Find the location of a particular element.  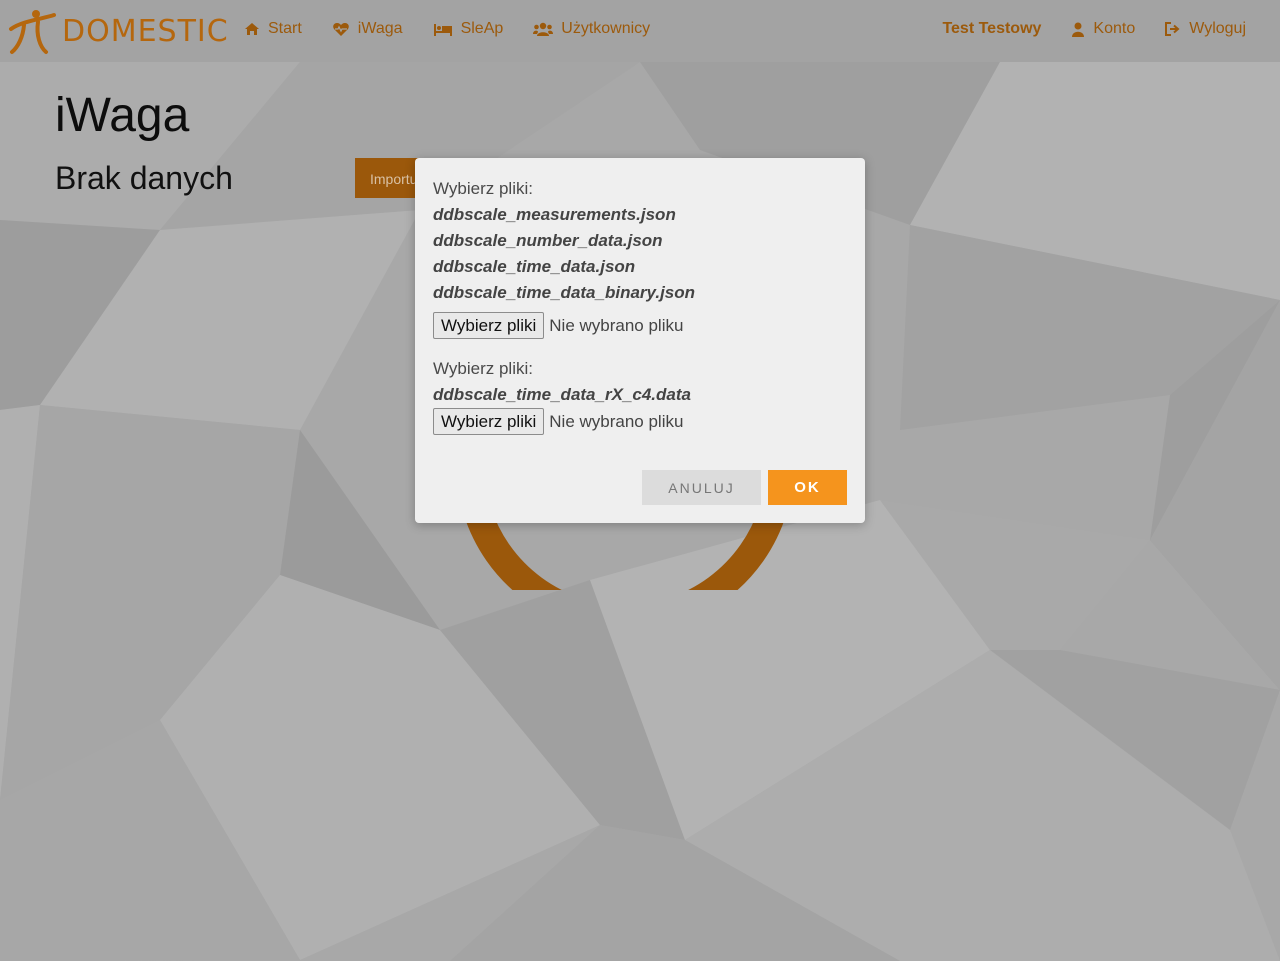

nav-sleap-label: SleAp is located at coordinates (482, 28).